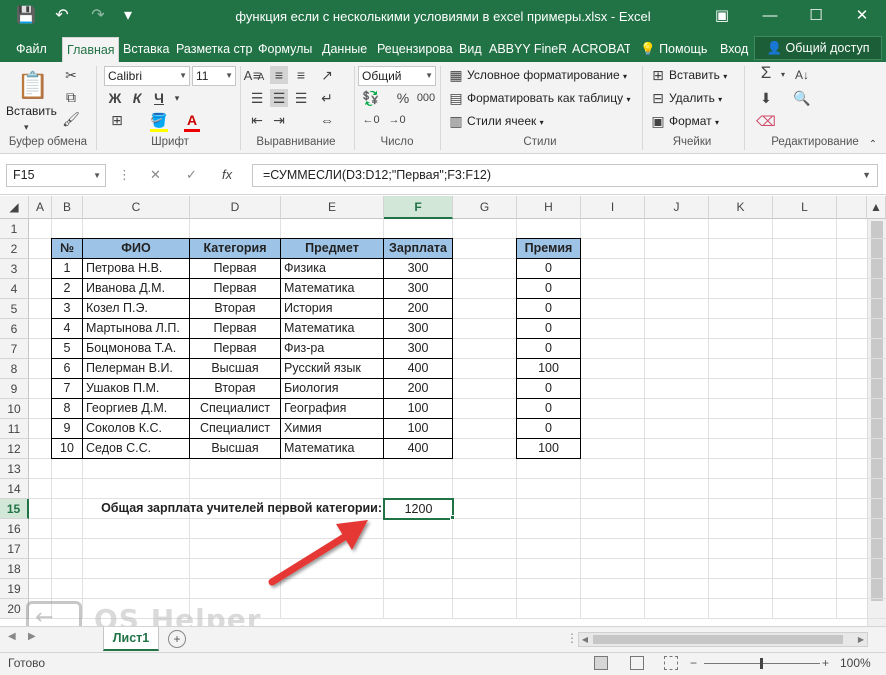  What do you see at coordinates (71, 119) in the screenshot?
I see `format-painter-icon: 🖌` at bounding box center [71, 119].